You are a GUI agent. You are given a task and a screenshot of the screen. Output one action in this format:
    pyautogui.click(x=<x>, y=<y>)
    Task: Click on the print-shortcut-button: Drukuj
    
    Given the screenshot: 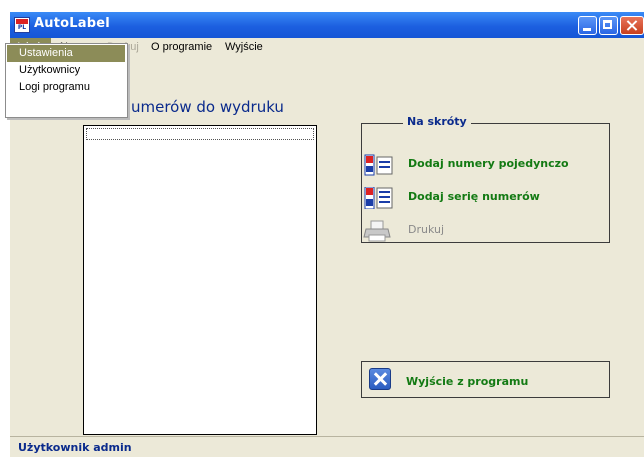 What is the action you would take?
    pyautogui.click(x=485, y=231)
    